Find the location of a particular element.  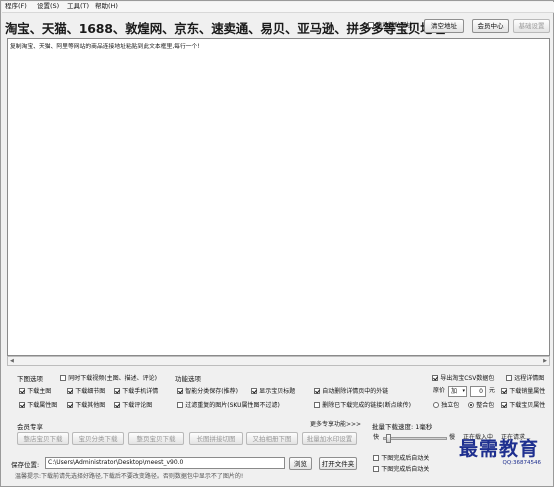

download-props-option: 下载宝贝属性 is located at coordinates (523, 405).